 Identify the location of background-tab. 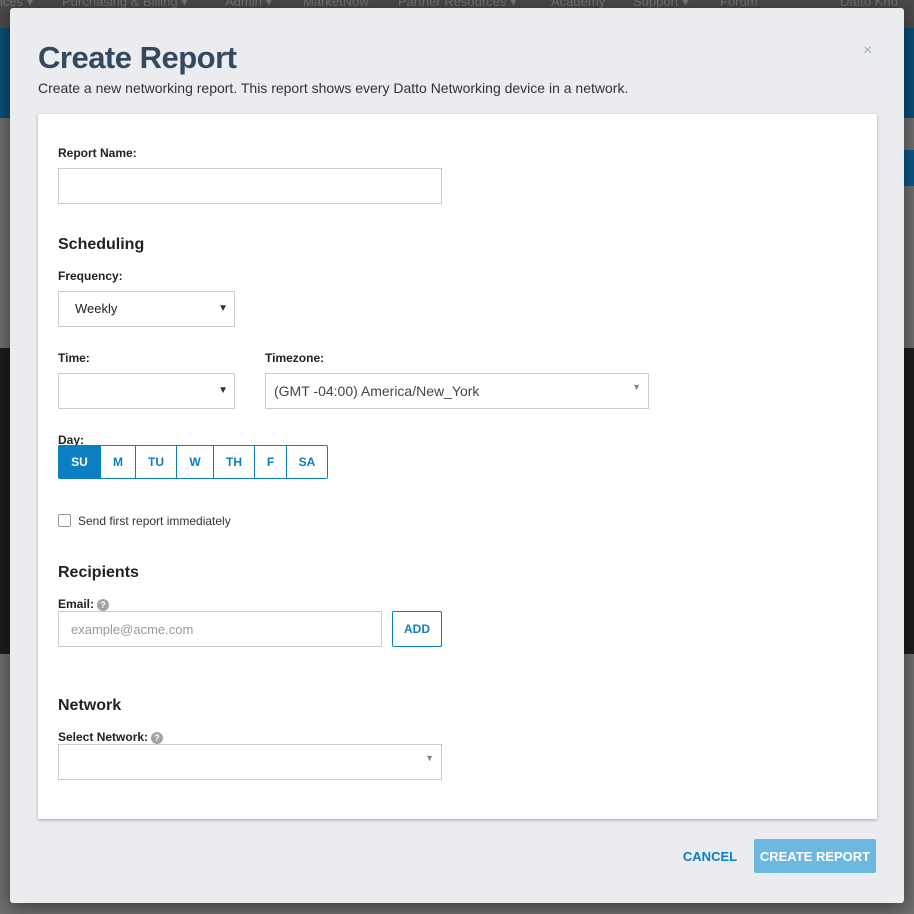
(909, 168).